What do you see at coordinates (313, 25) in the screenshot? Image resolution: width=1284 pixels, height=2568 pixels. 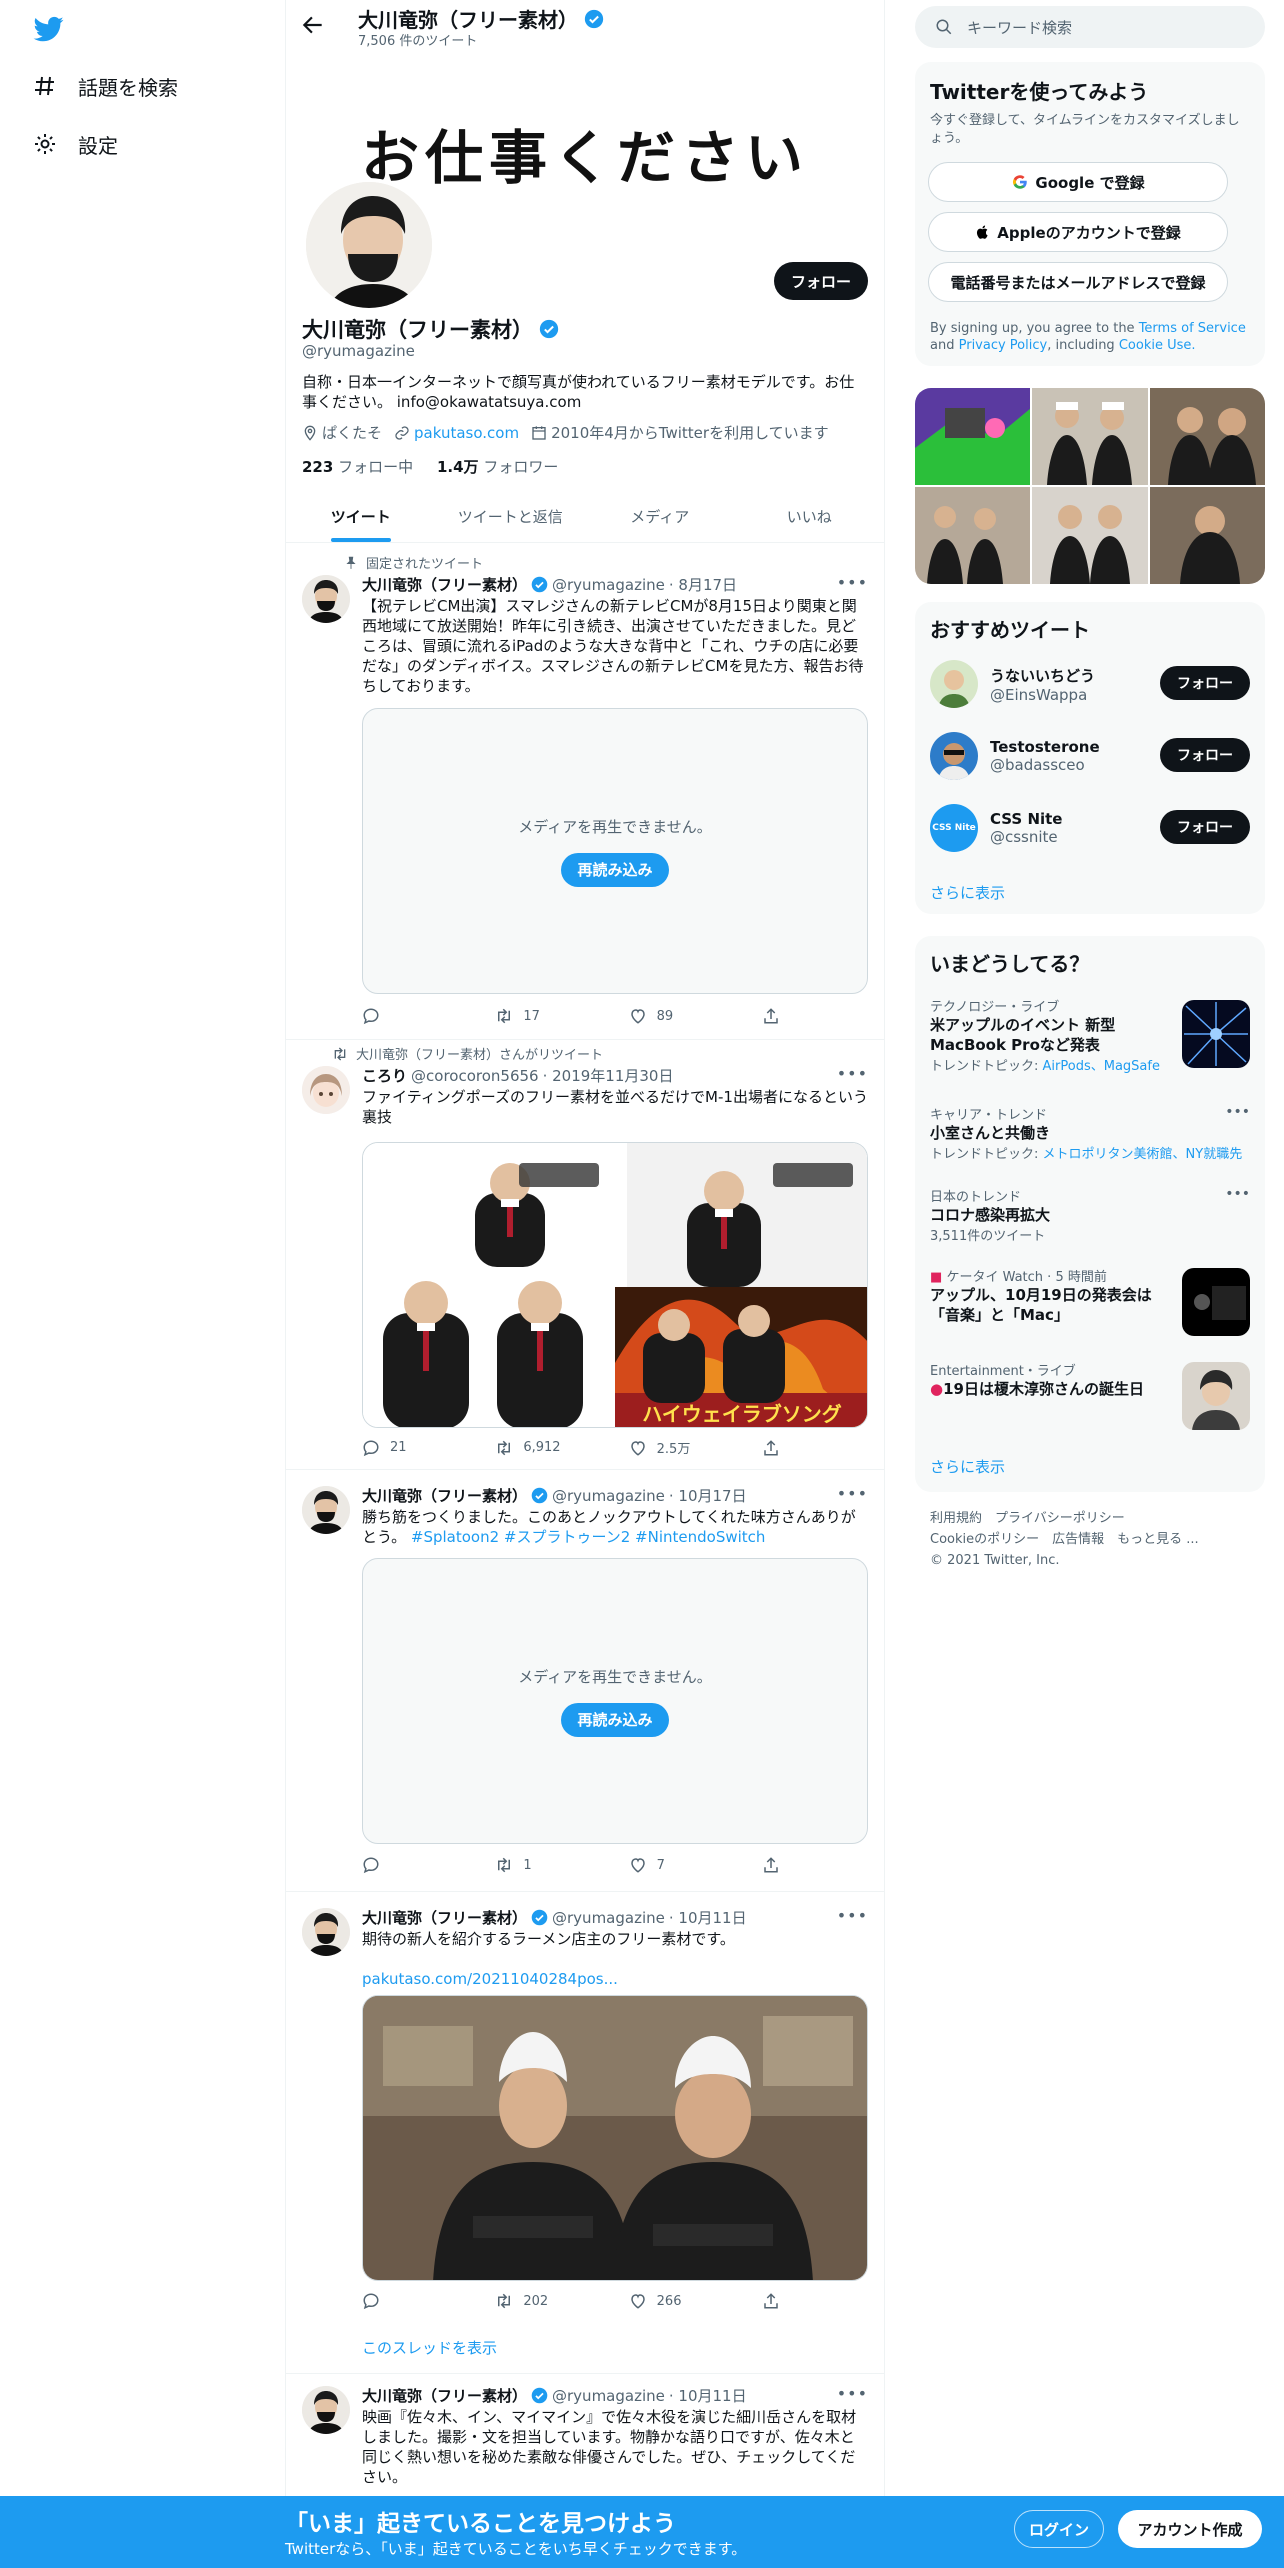 I see `back-arrow-icon` at bounding box center [313, 25].